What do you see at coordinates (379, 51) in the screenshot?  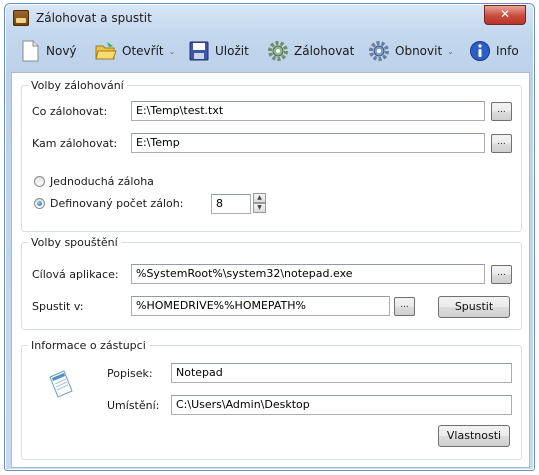 I see `restore-gear-icon` at bounding box center [379, 51].